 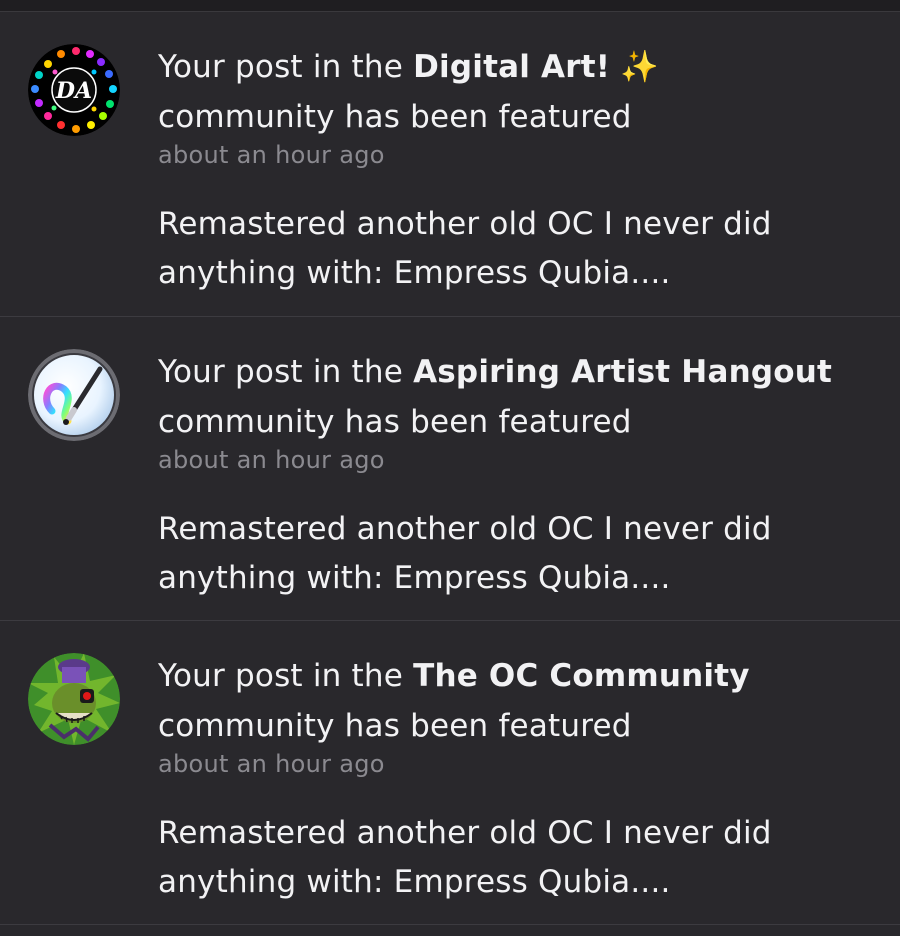 What do you see at coordinates (581, 676) in the screenshot?
I see `community-name: The OC Community` at bounding box center [581, 676].